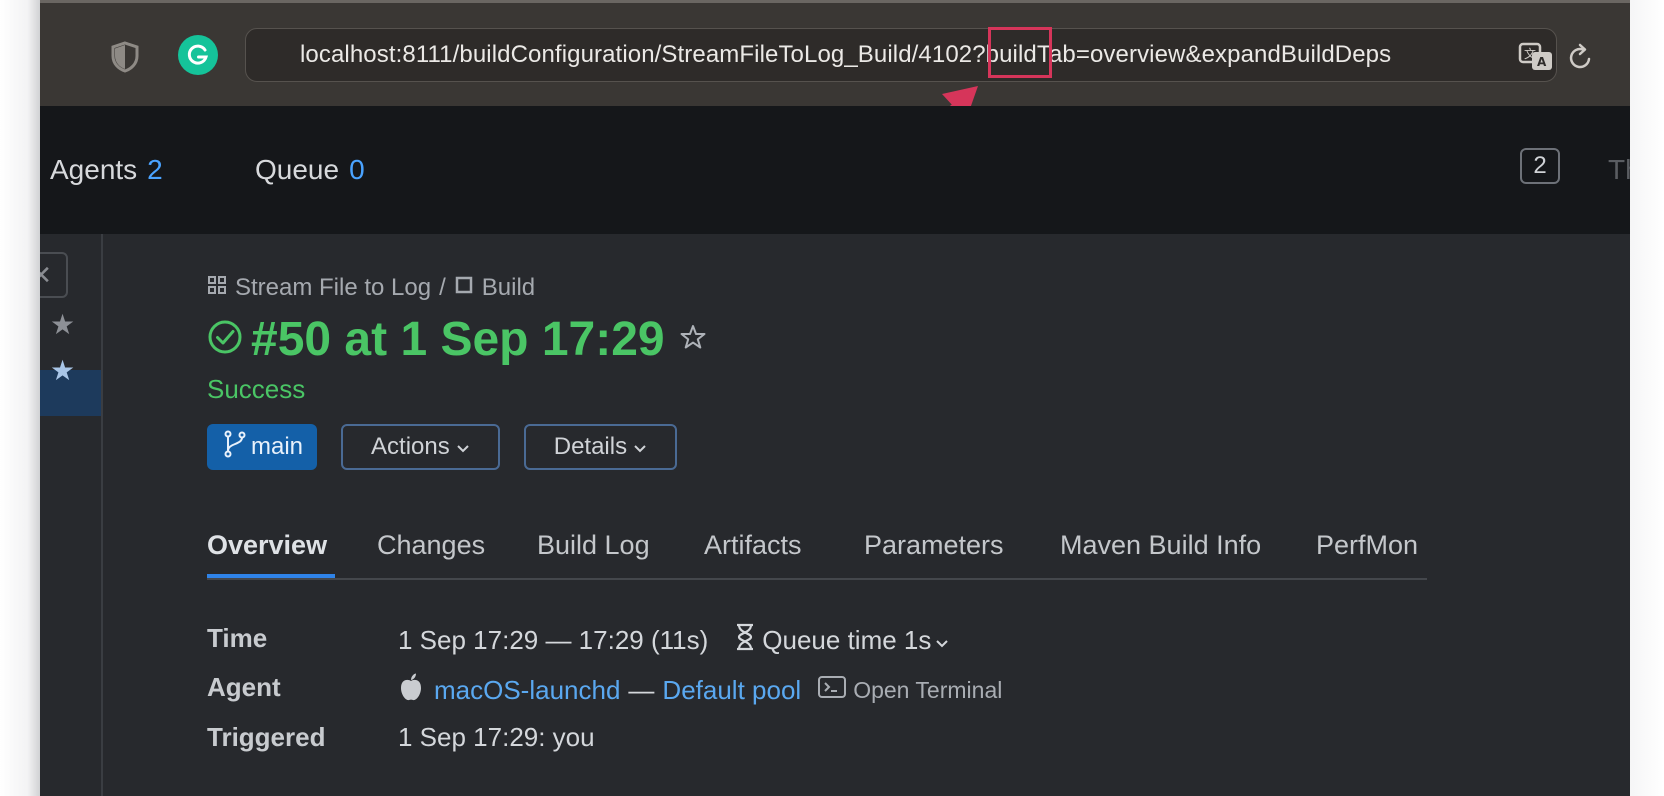 Image resolution: width=1664 pixels, height=796 pixels. What do you see at coordinates (553, 640) in the screenshot?
I see `time-value: 1 Sep 17:29 — 17:29 (11s)` at bounding box center [553, 640].